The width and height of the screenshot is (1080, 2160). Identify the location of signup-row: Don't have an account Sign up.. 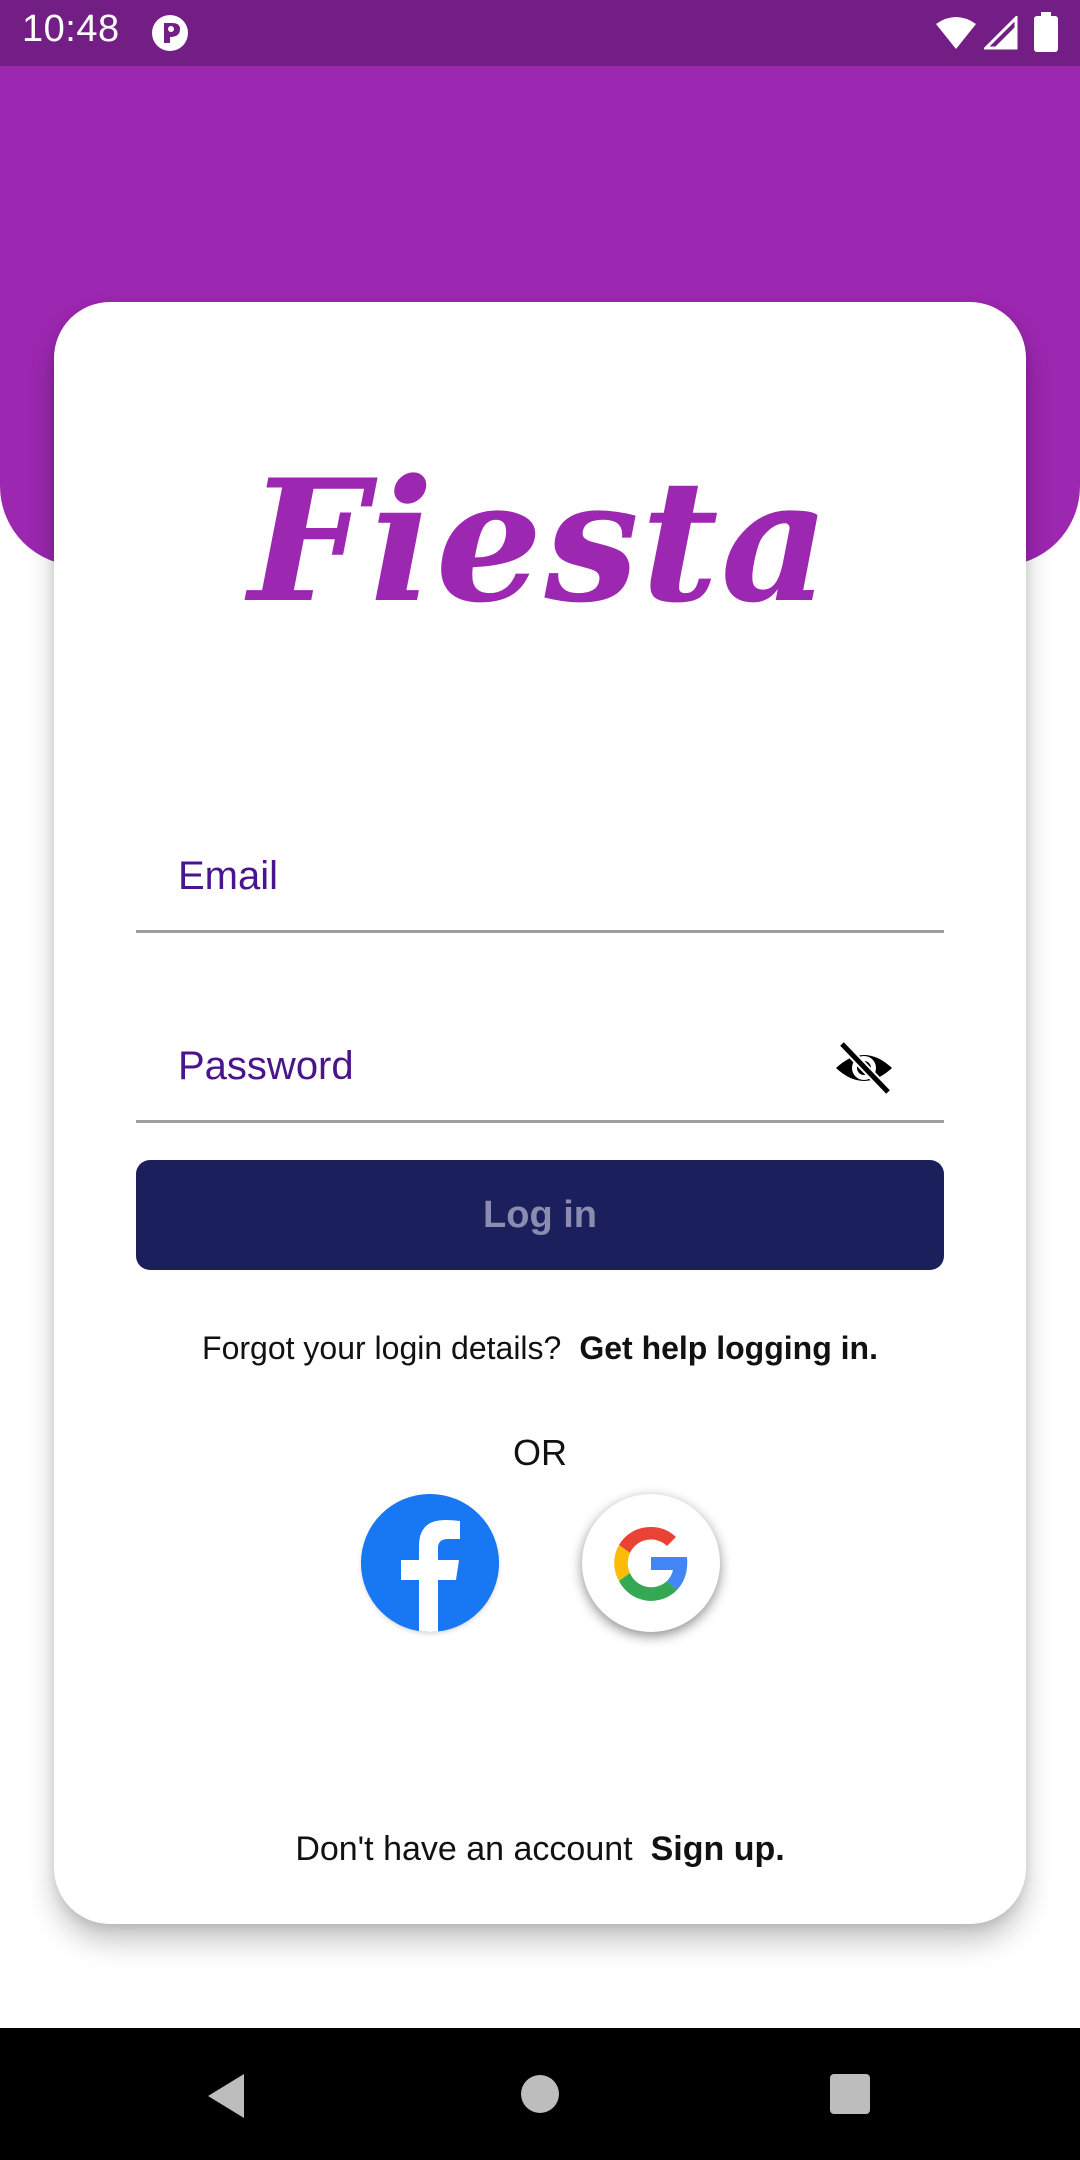
(540, 1849).